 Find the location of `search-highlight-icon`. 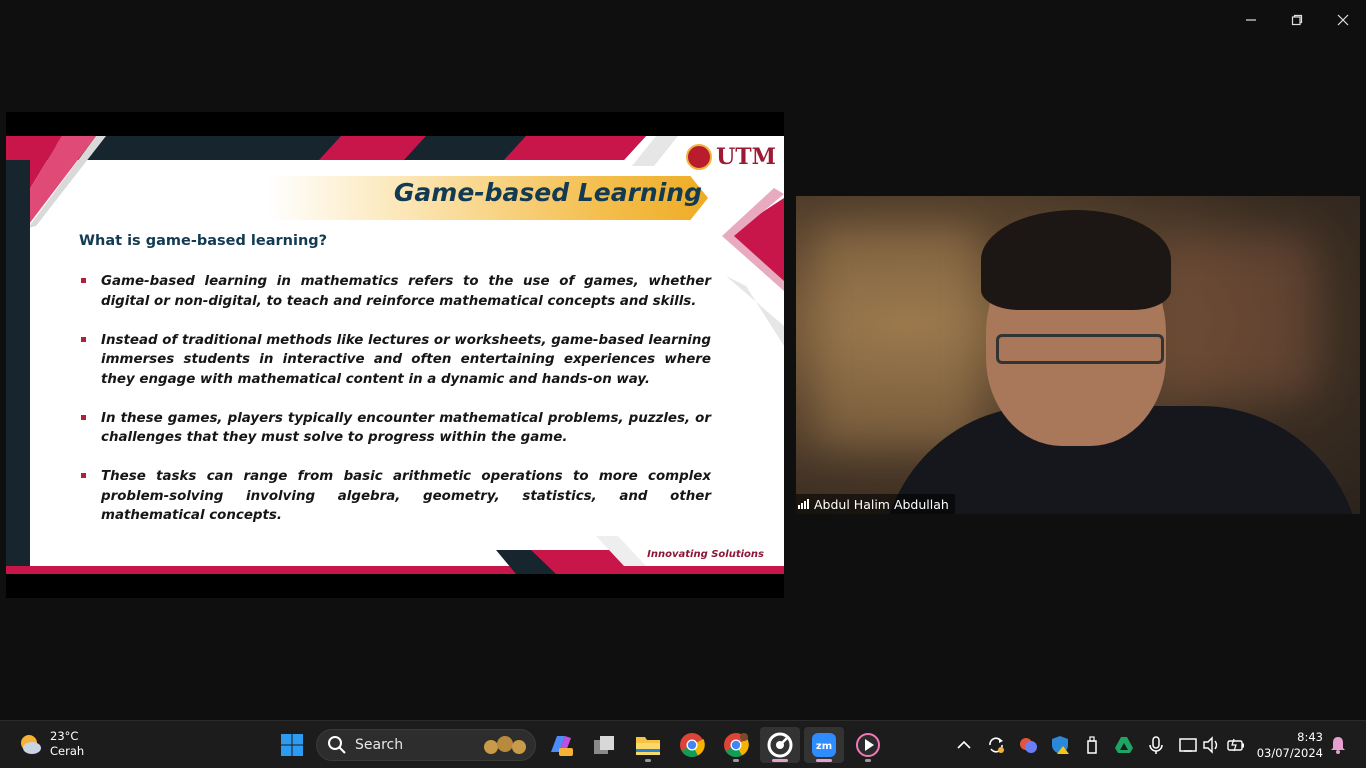

search-highlight-icon is located at coordinates (505, 745).